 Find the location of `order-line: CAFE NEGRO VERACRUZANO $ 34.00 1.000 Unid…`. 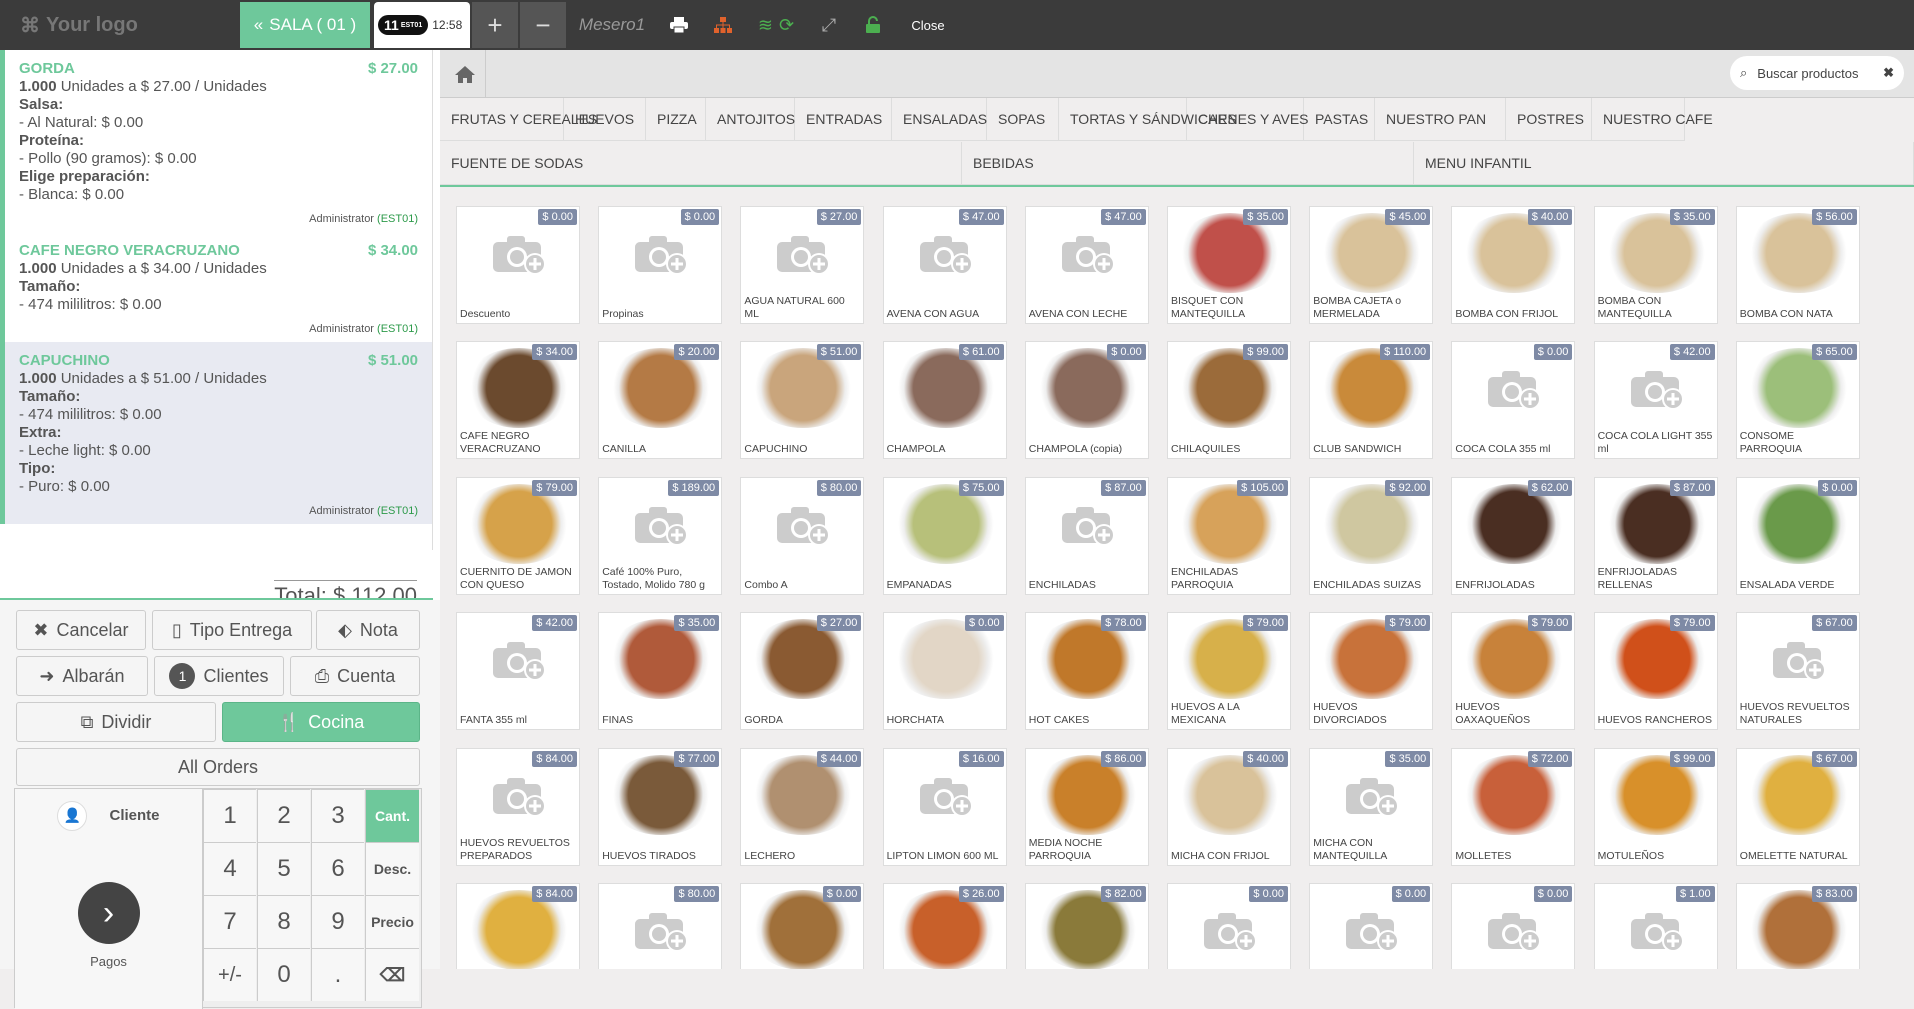

order-line: CAFE NEGRO VERACRUZANO $ 34.00 1.000 Unid… is located at coordinates (216, 287).